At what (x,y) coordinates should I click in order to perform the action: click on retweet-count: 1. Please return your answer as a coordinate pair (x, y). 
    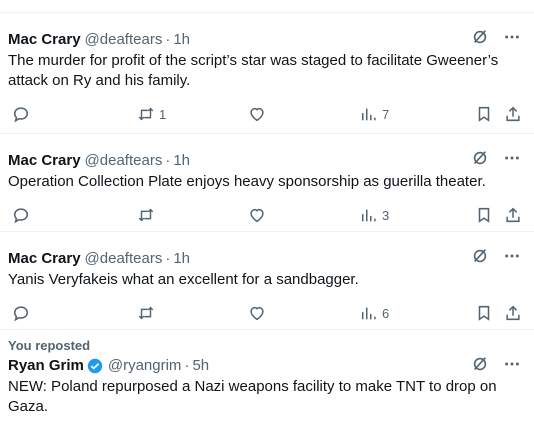
    Looking at the image, I should click on (163, 114).